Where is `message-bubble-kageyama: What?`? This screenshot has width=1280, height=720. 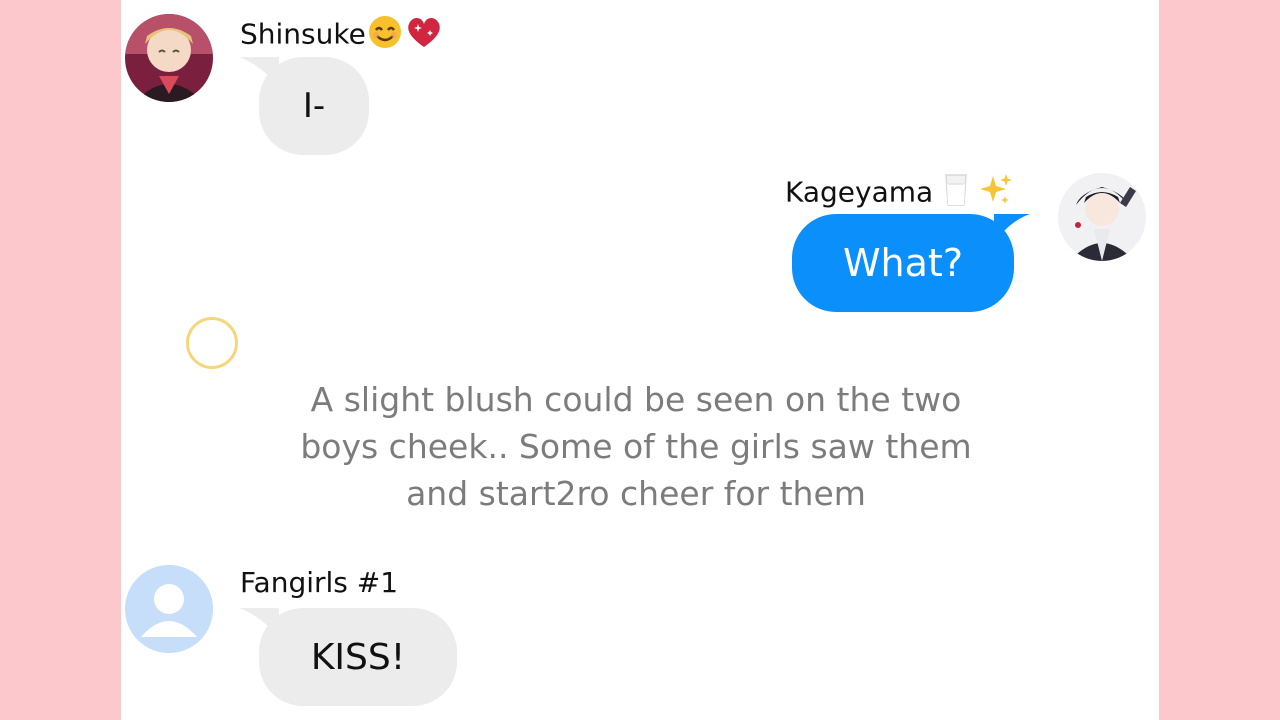 message-bubble-kageyama: What? is located at coordinates (903, 263).